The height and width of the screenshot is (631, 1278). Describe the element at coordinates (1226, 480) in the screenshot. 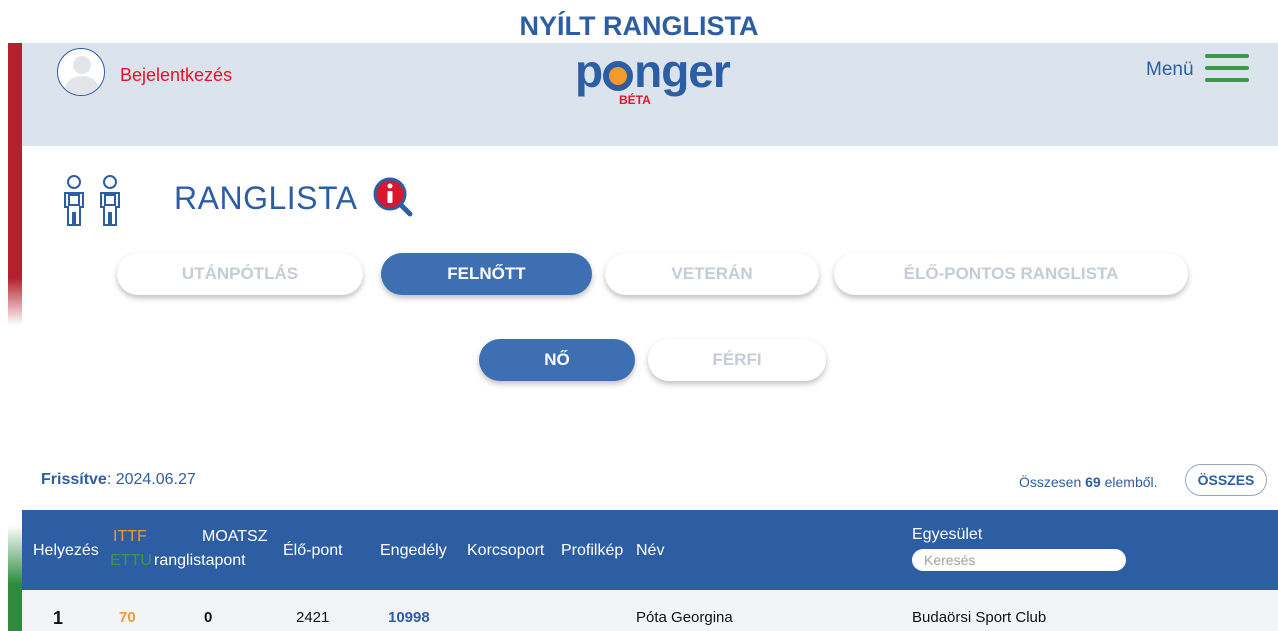

I see `all-button: ÖSSZES` at that location.